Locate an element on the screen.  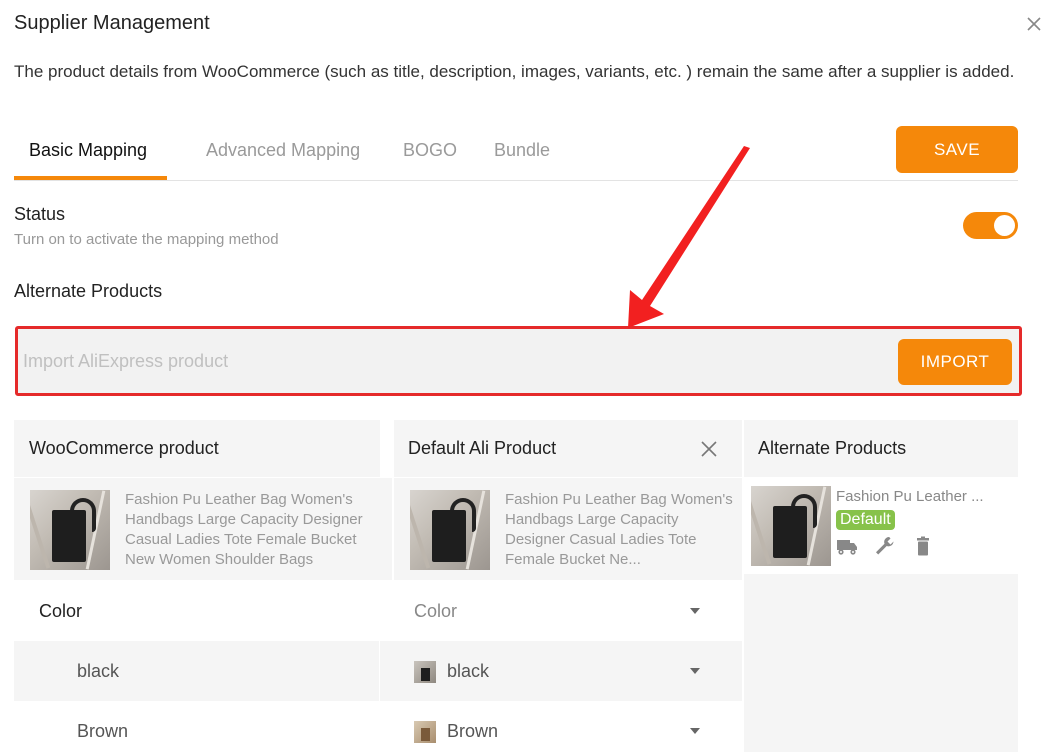
ali-variant-value: black is located at coordinates (468, 671).